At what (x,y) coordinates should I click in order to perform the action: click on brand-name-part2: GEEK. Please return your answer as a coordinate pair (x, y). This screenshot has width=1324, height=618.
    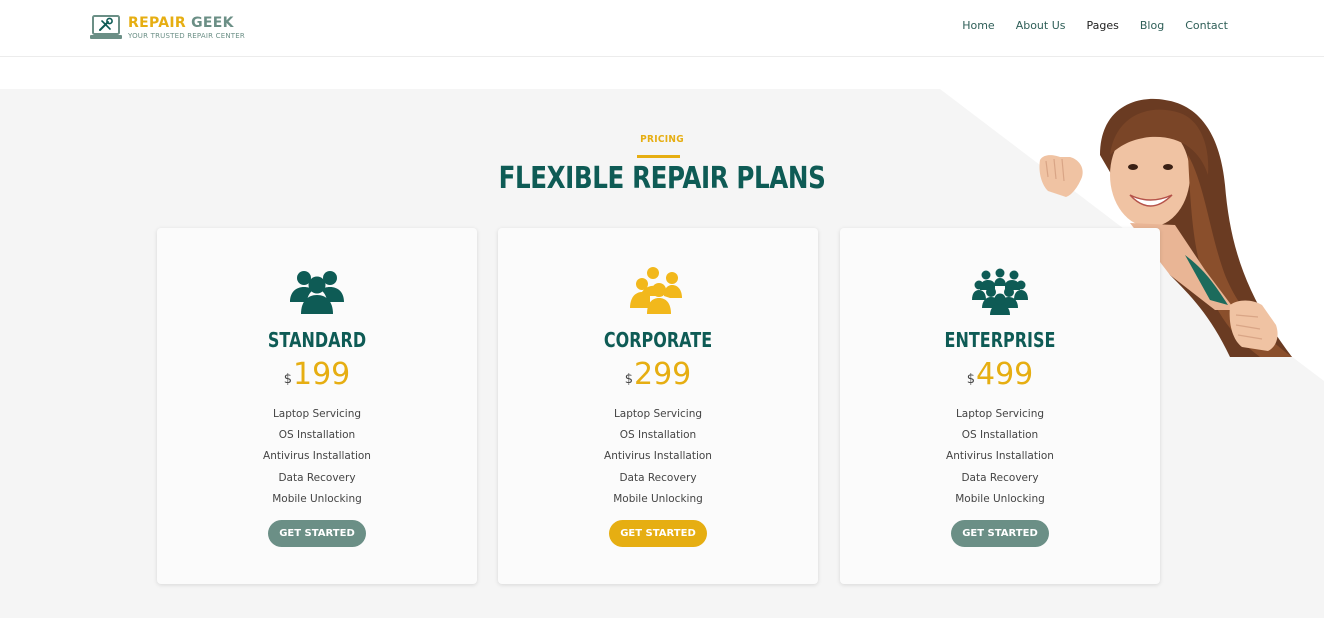
    Looking at the image, I should click on (212, 23).